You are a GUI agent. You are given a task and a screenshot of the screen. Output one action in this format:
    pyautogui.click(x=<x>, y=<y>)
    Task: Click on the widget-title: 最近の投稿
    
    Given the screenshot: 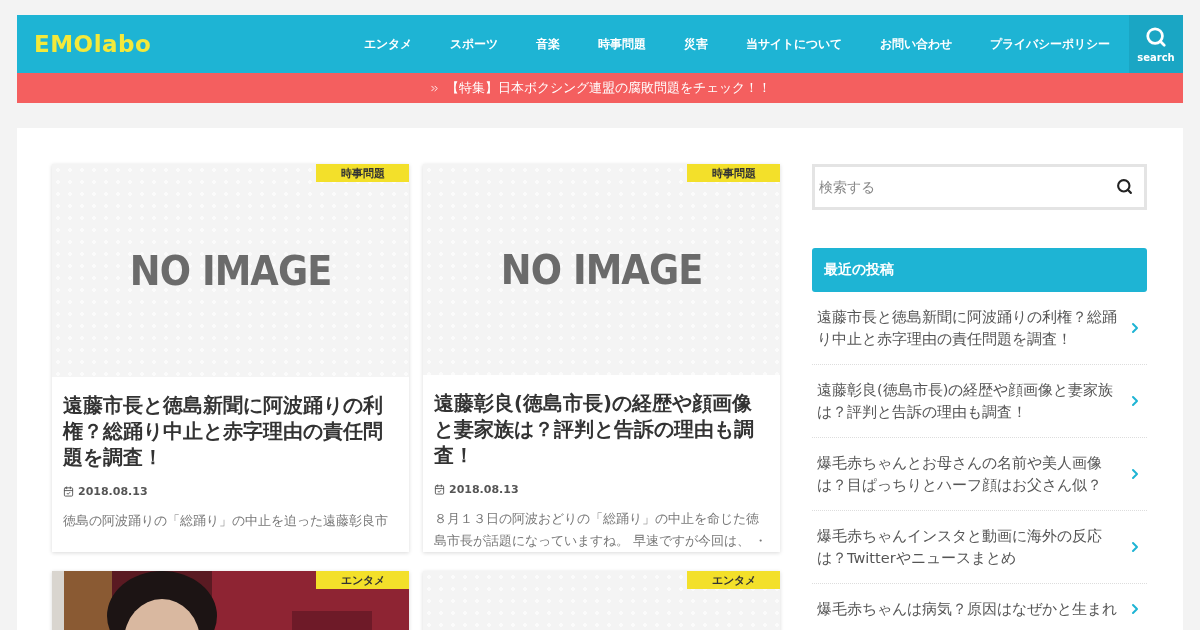 What is the action you would take?
    pyautogui.click(x=979, y=270)
    